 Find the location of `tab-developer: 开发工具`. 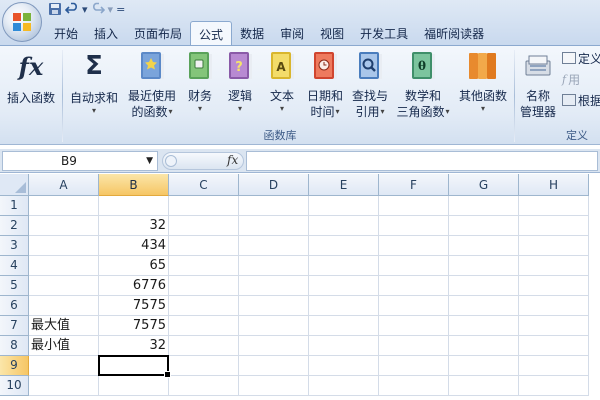

tab-developer: 开发工具 is located at coordinates (384, 33).